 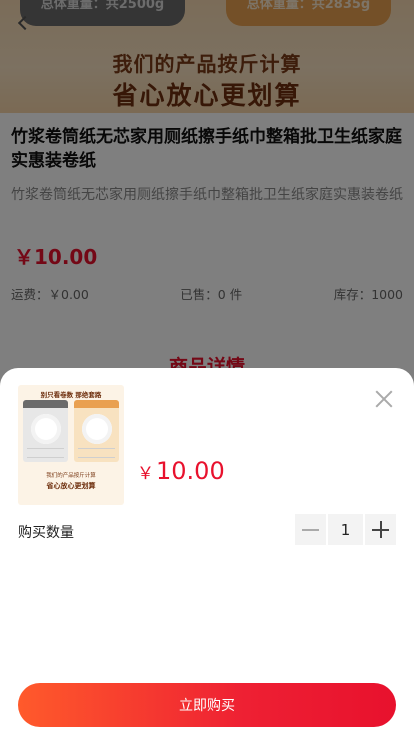 What do you see at coordinates (207, 705) in the screenshot?
I see `buy-now-button: 立即购买` at bounding box center [207, 705].